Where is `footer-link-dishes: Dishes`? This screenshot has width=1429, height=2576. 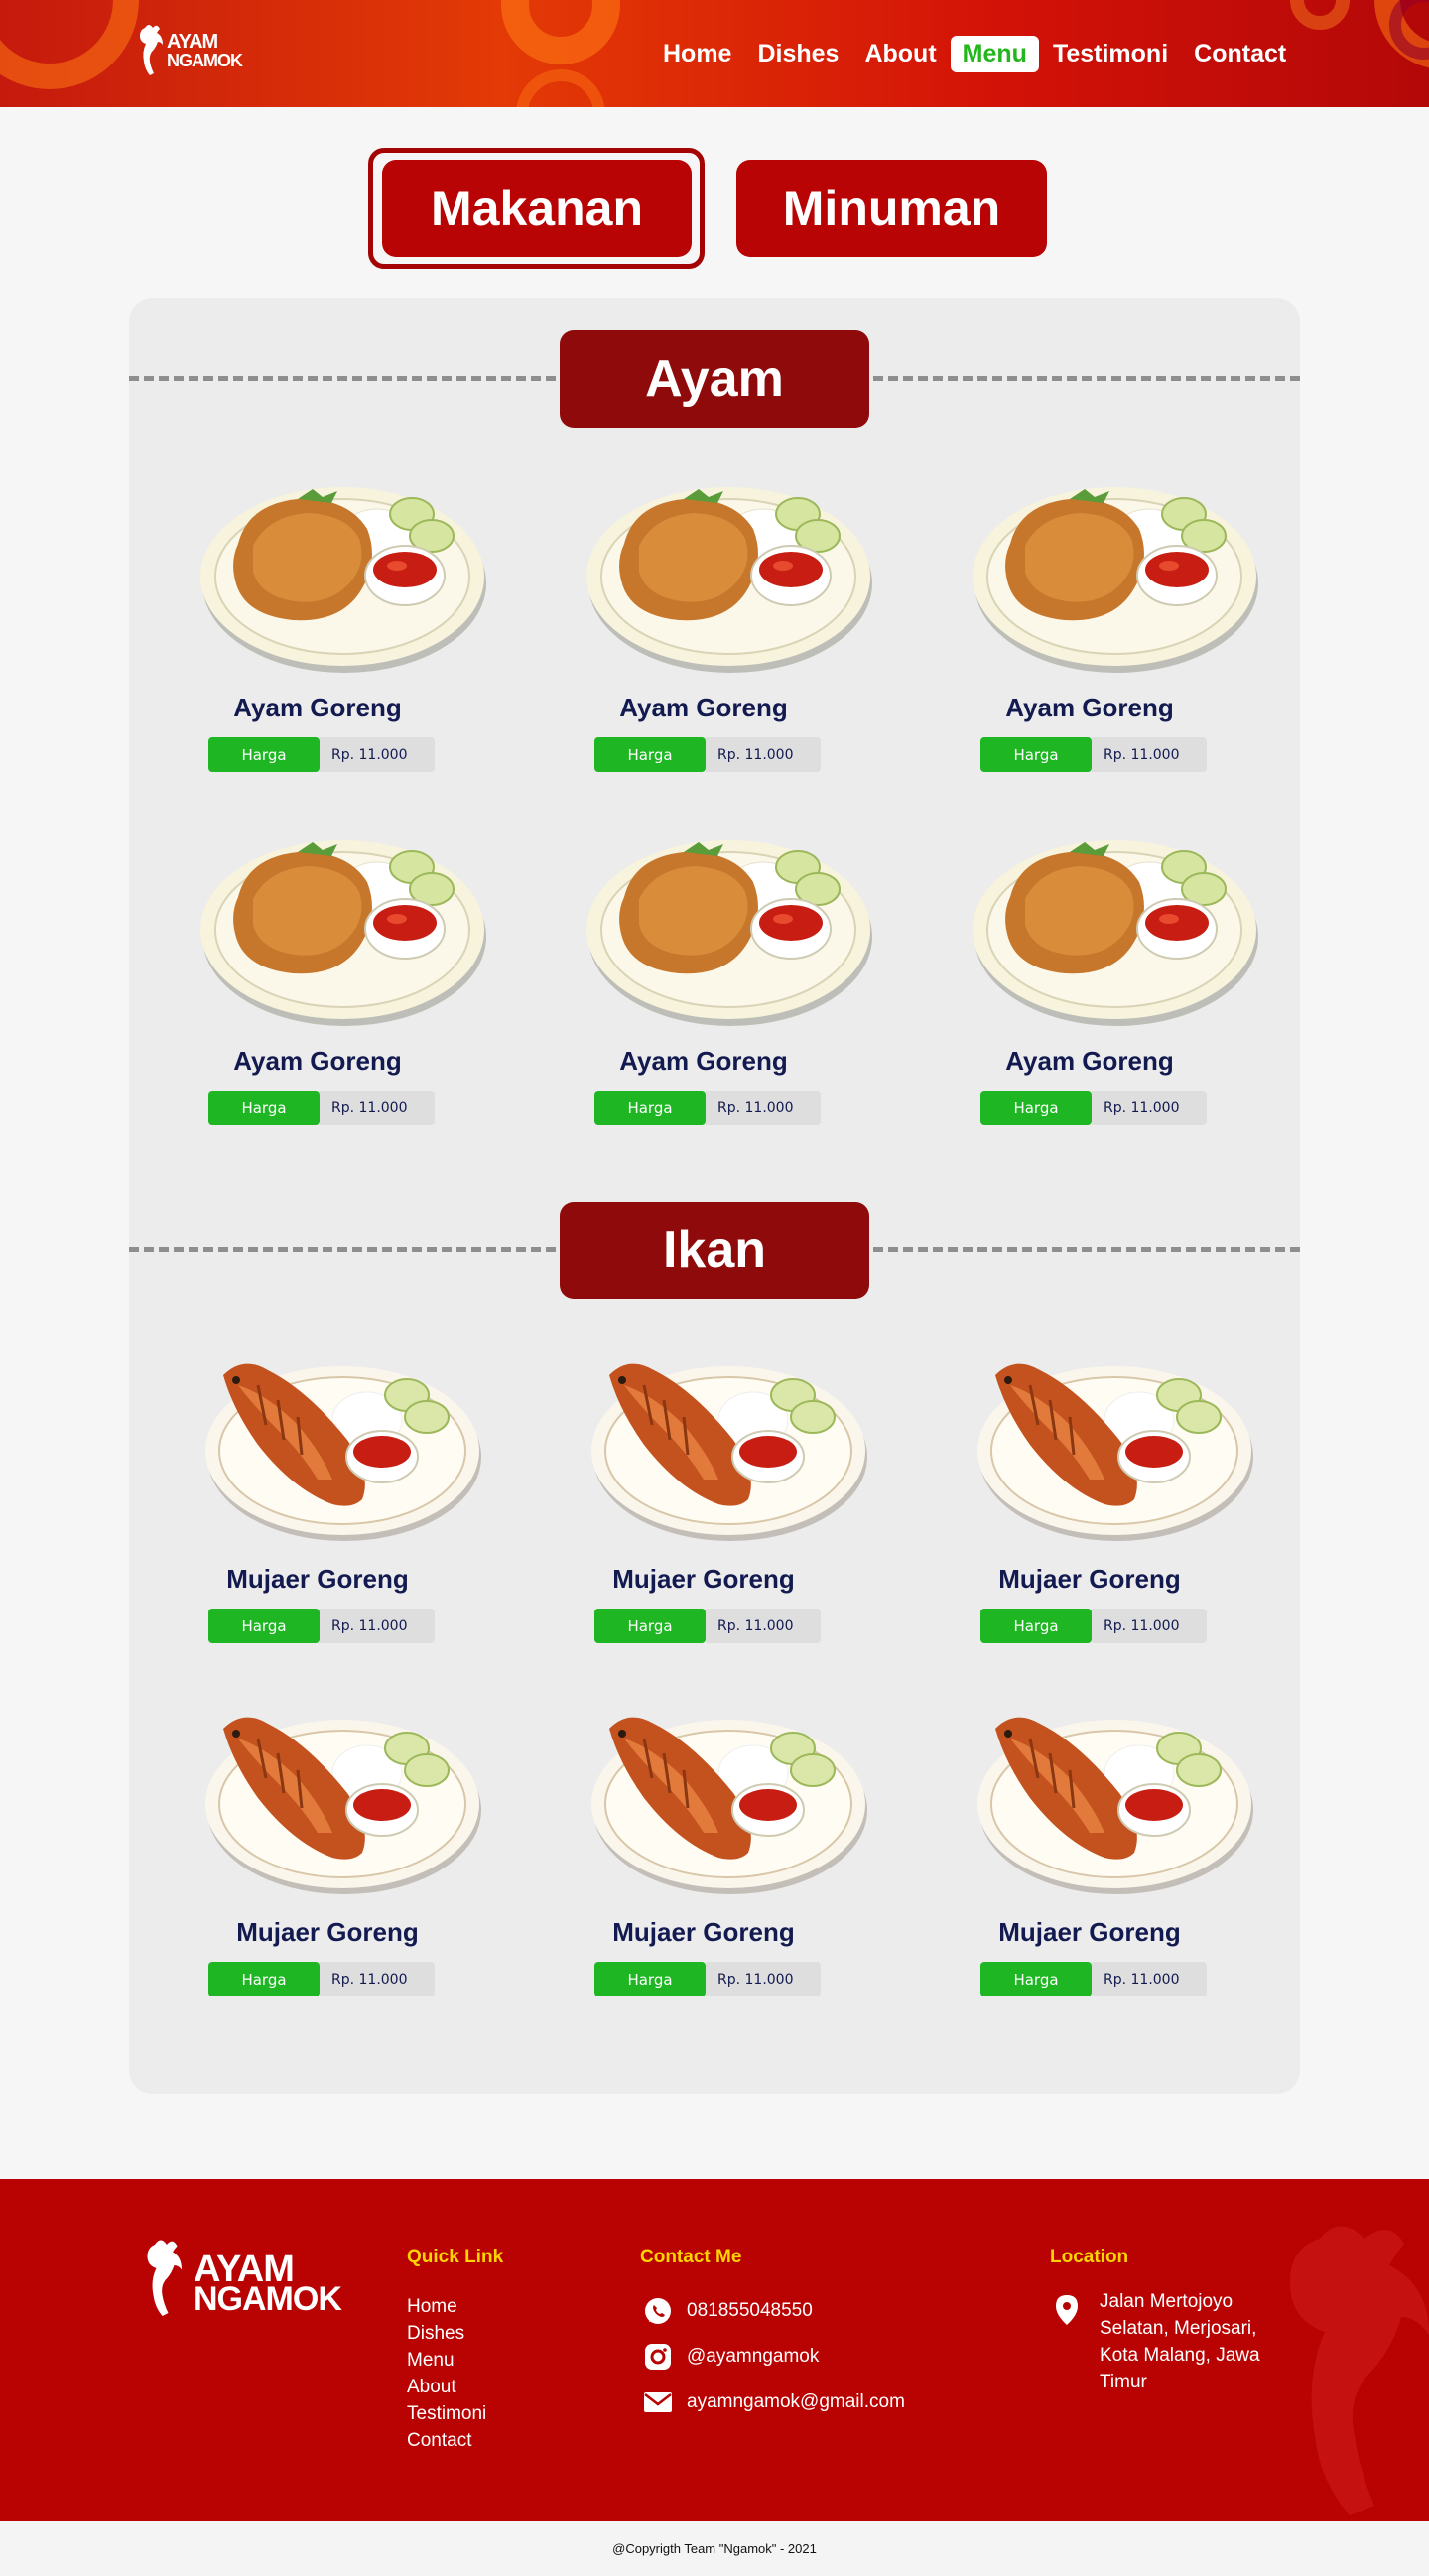 footer-link-dishes: Dishes is located at coordinates (446, 2334).